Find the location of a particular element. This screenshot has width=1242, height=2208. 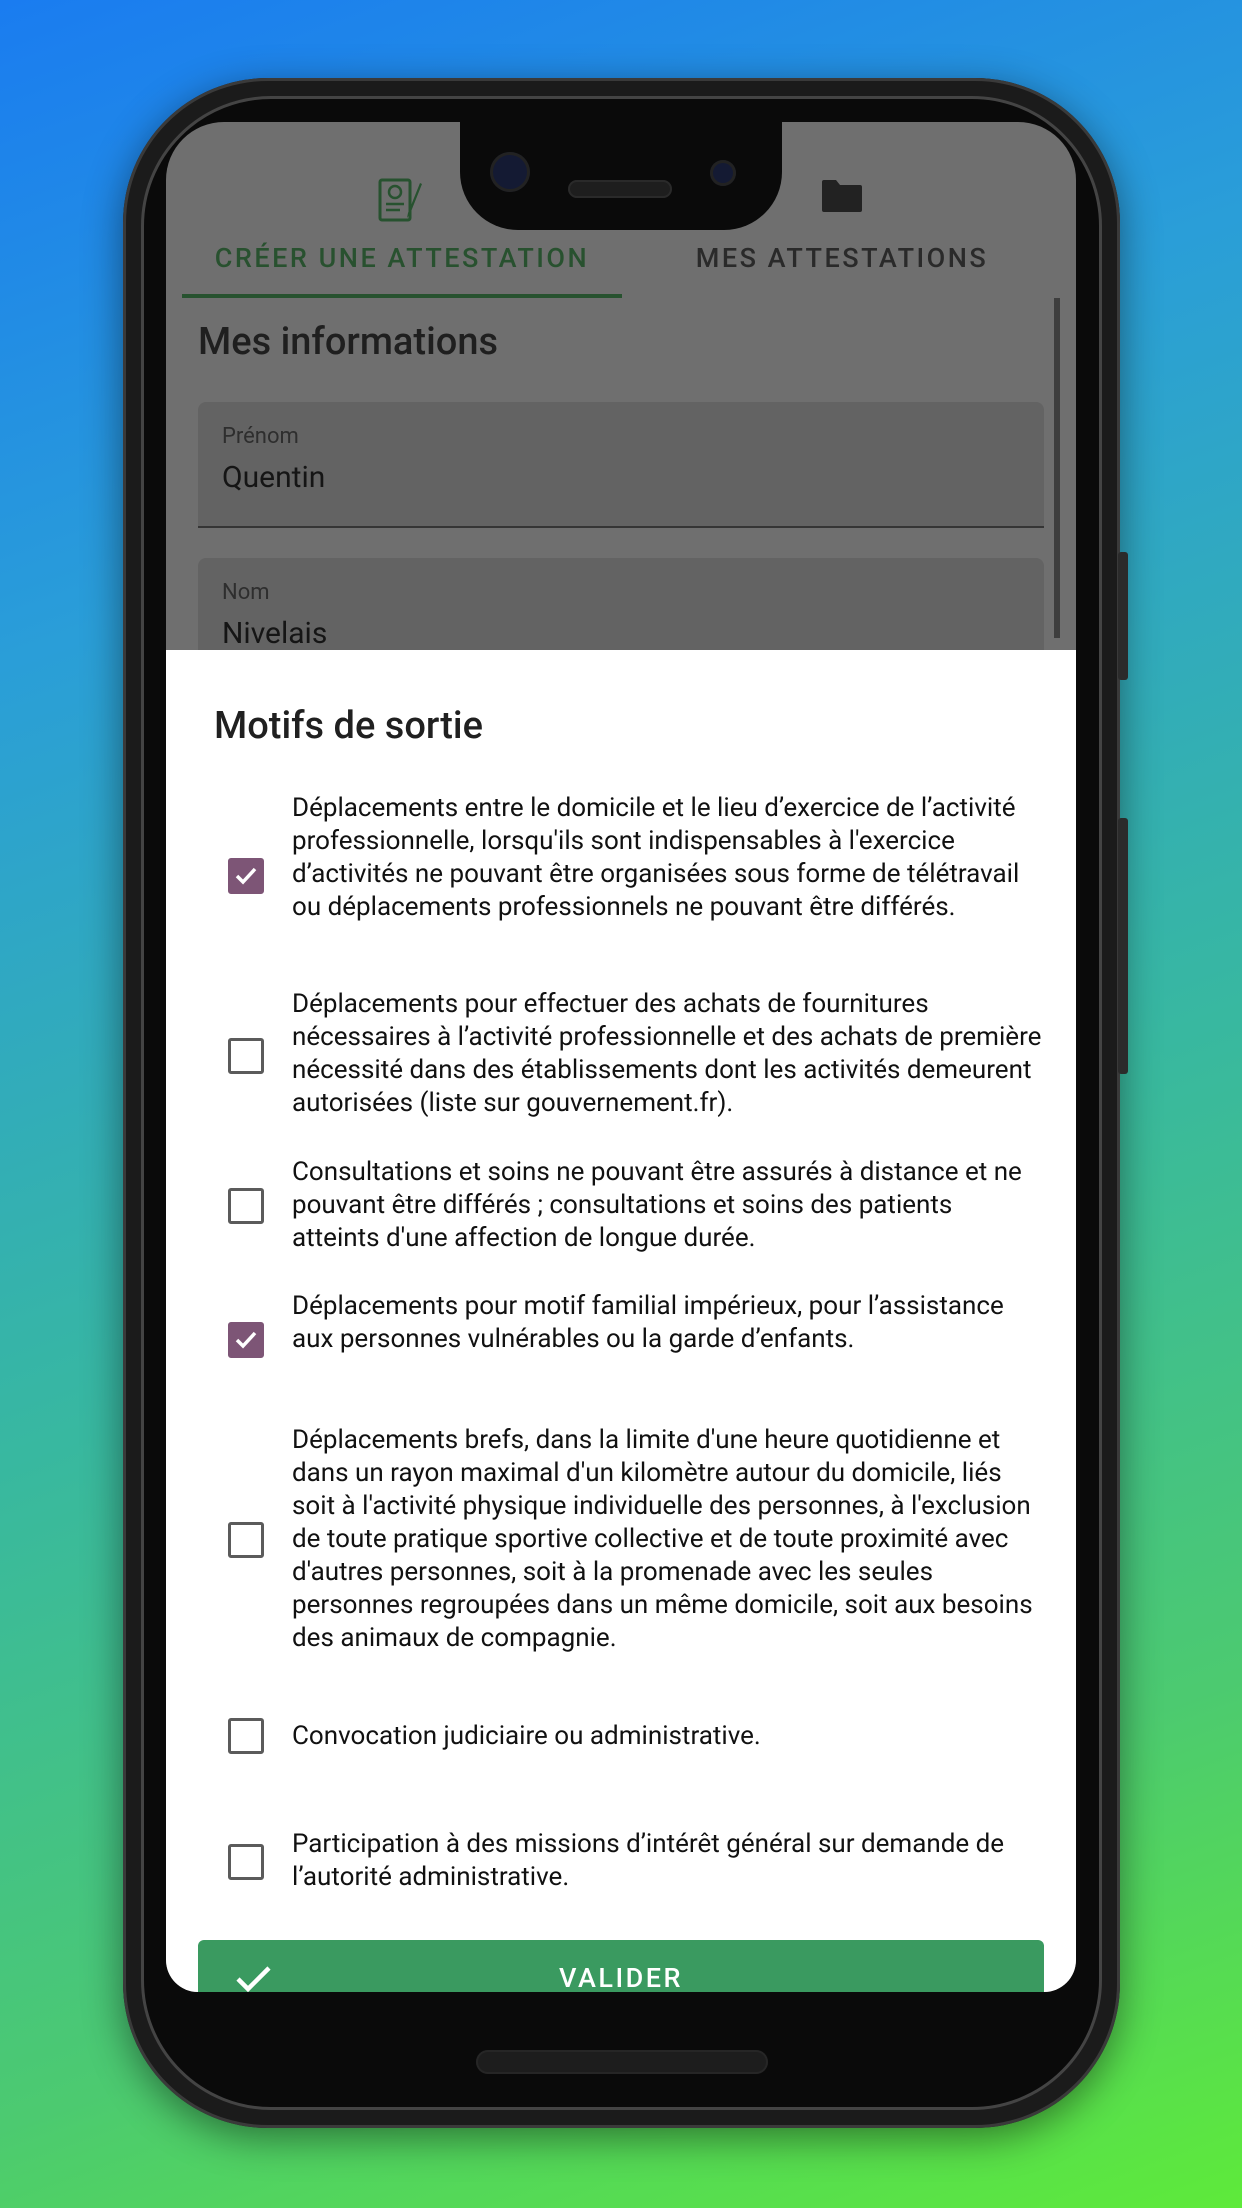

active-tab-indicator is located at coordinates (402, 296).